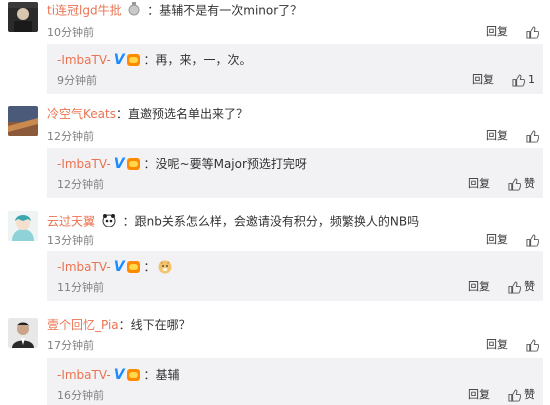  I want to click on comment-line: ti连冠lgd牛批 ：基辅不是有一次minor了？, so click(174, 11).